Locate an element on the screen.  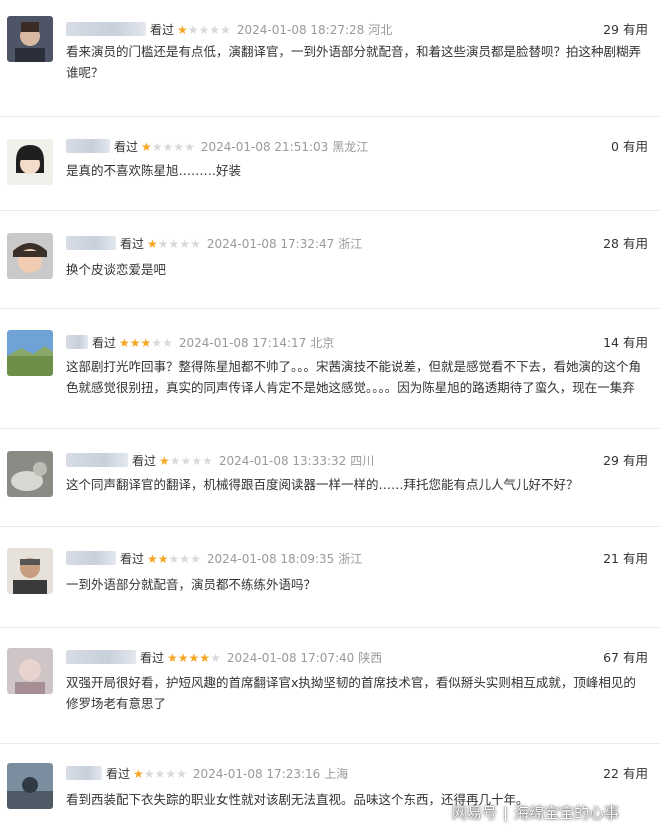
review-time: 2024-01-08 17:14:17 is located at coordinates (242, 343).